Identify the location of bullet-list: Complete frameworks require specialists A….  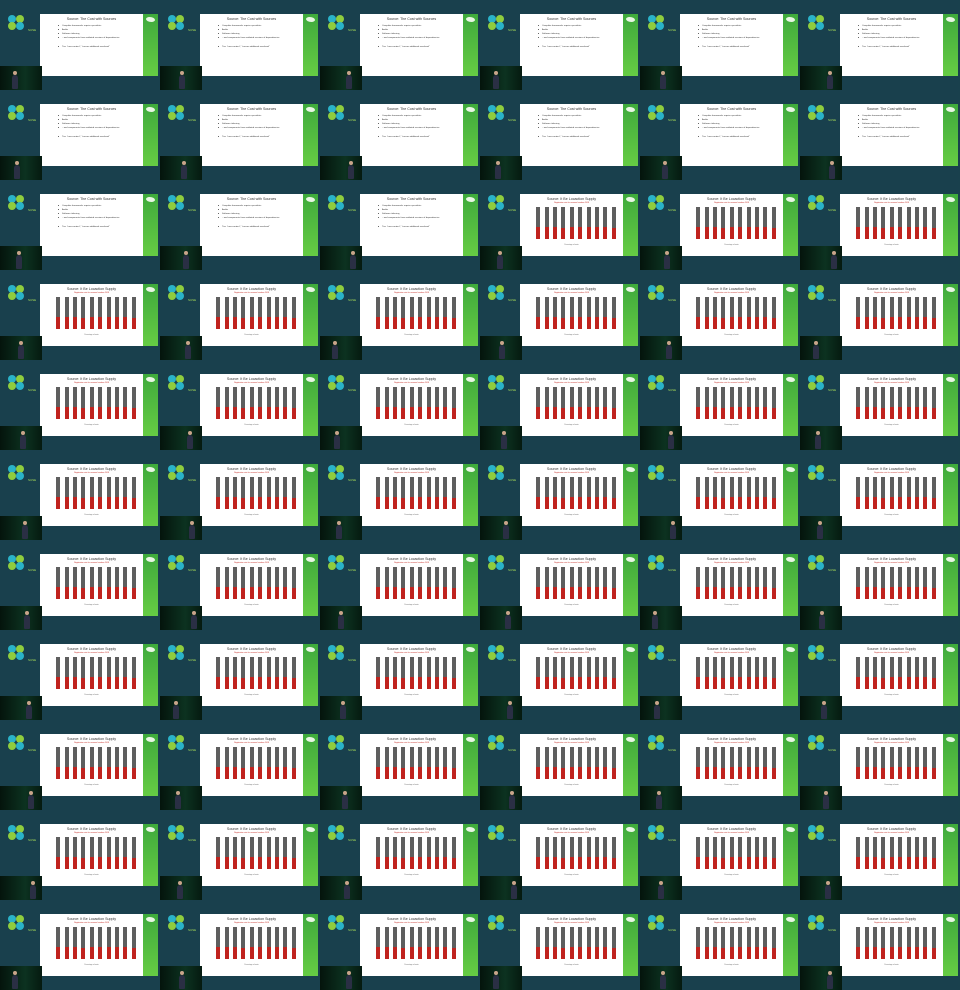
(89, 36).